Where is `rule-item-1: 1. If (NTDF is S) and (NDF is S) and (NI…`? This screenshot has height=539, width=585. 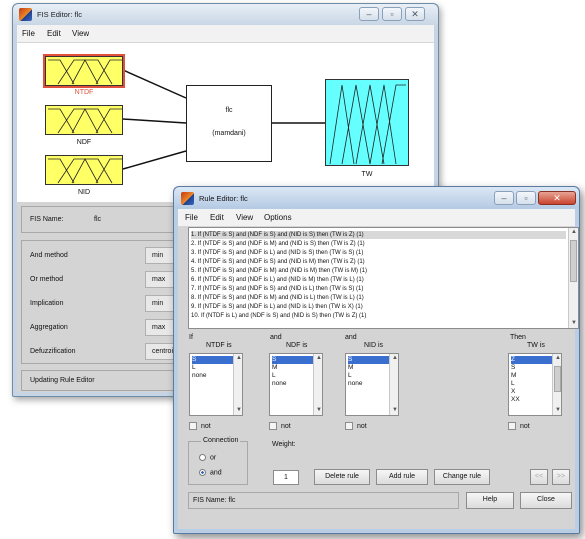 rule-item-1: 1. If (NTDF is S) and (NDF is S) and (NI… is located at coordinates (378, 235).